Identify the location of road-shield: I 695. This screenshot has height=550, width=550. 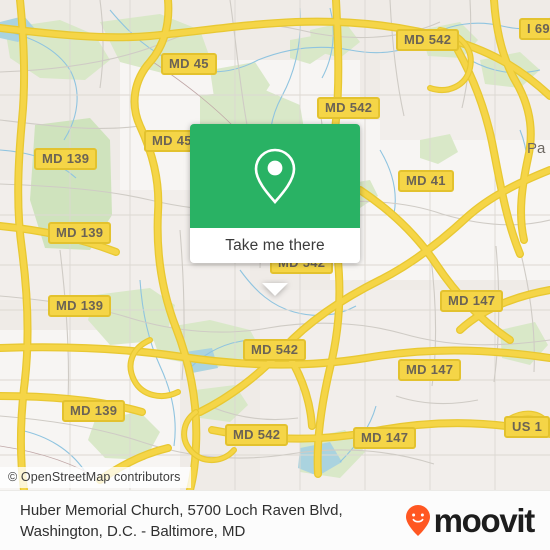
(534, 29).